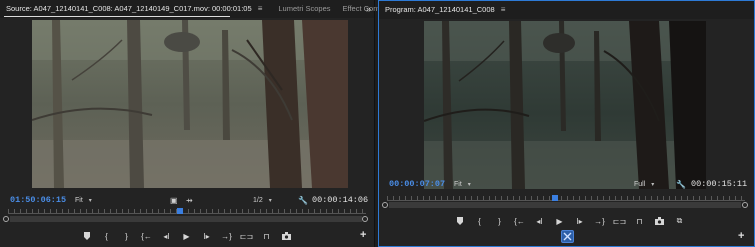  Describe the element at coordinates (385, 205) in the screenshot. I see `program-zoom-handle-left` at that location.